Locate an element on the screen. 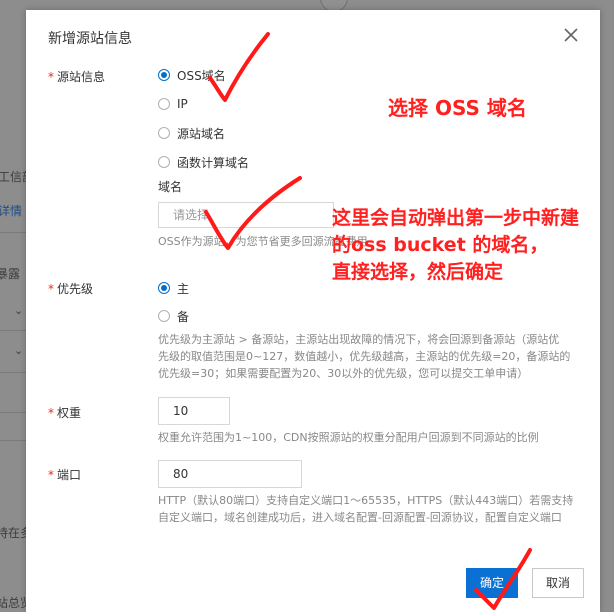  origin-option-domain: 源站域名 is located at coordinates (191, 133).